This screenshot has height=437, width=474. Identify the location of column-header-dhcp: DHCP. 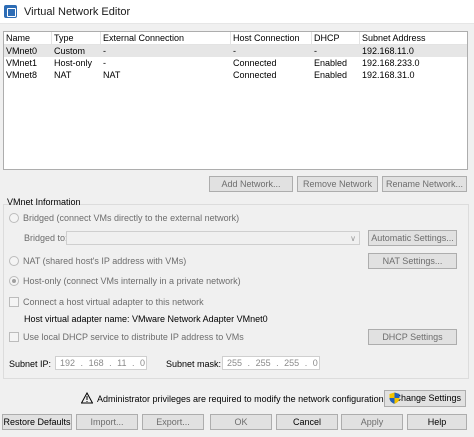
(336, 38).